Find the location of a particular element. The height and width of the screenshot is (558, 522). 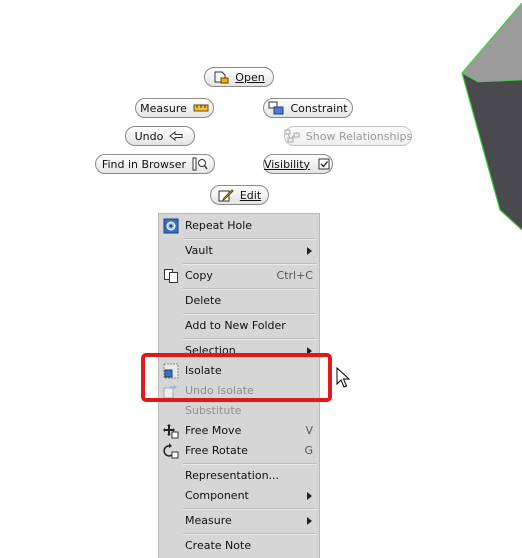

menu-item-free-move: Free Move V is located at coordinates (239, 431).